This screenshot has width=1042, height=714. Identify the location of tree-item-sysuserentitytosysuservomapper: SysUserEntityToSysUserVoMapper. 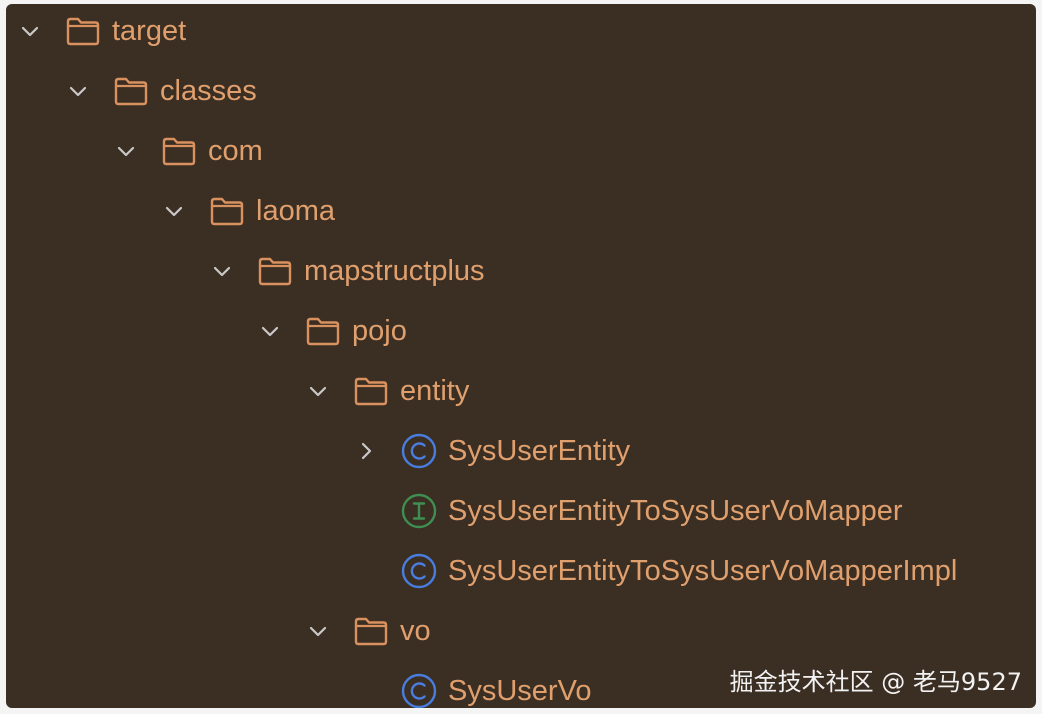
(521, 511).